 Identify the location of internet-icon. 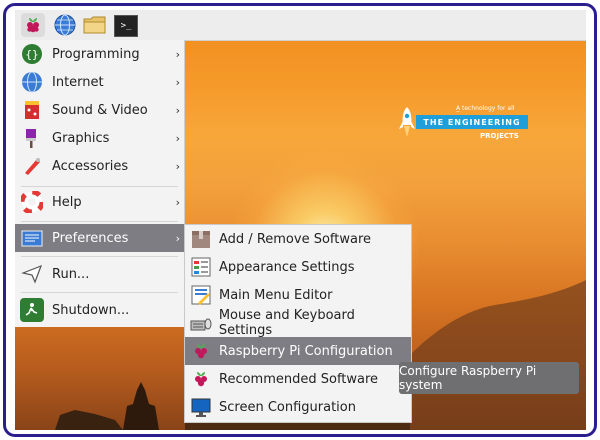
(32, 82).